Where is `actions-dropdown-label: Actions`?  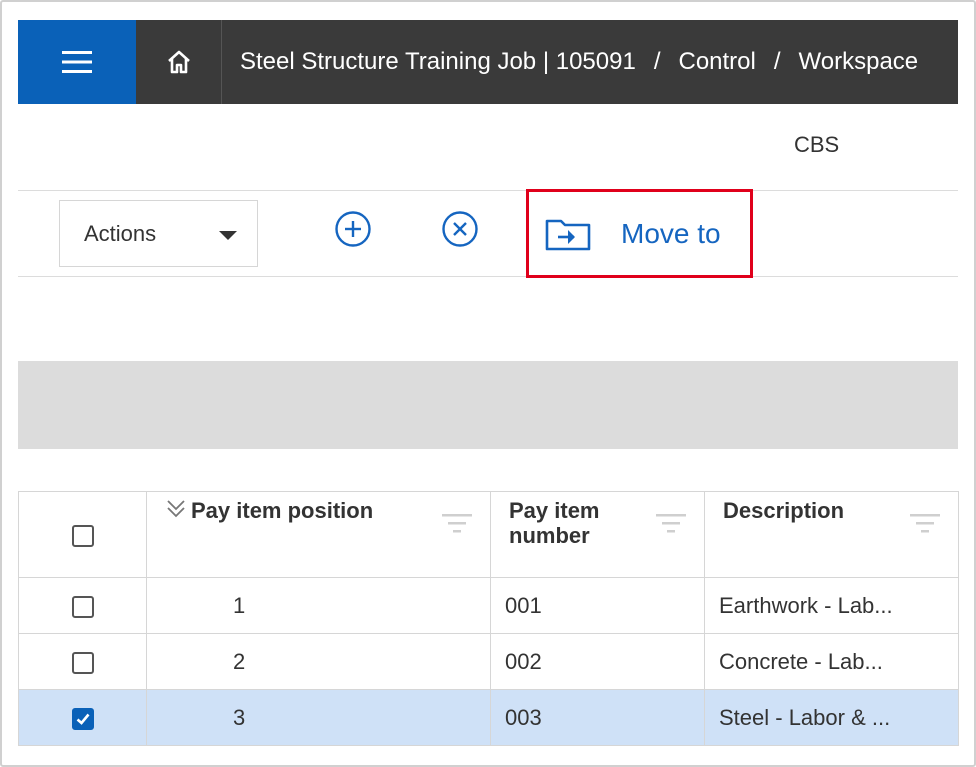
actions-dropdown-label: Actions is located at coordinates (120, 233).